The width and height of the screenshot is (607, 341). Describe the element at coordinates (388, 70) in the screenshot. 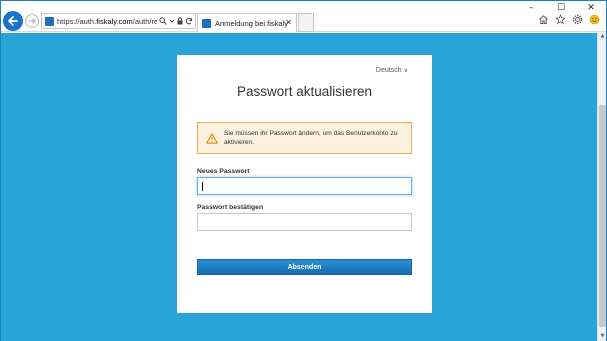

I see `language-label: Deutsch` at that location.